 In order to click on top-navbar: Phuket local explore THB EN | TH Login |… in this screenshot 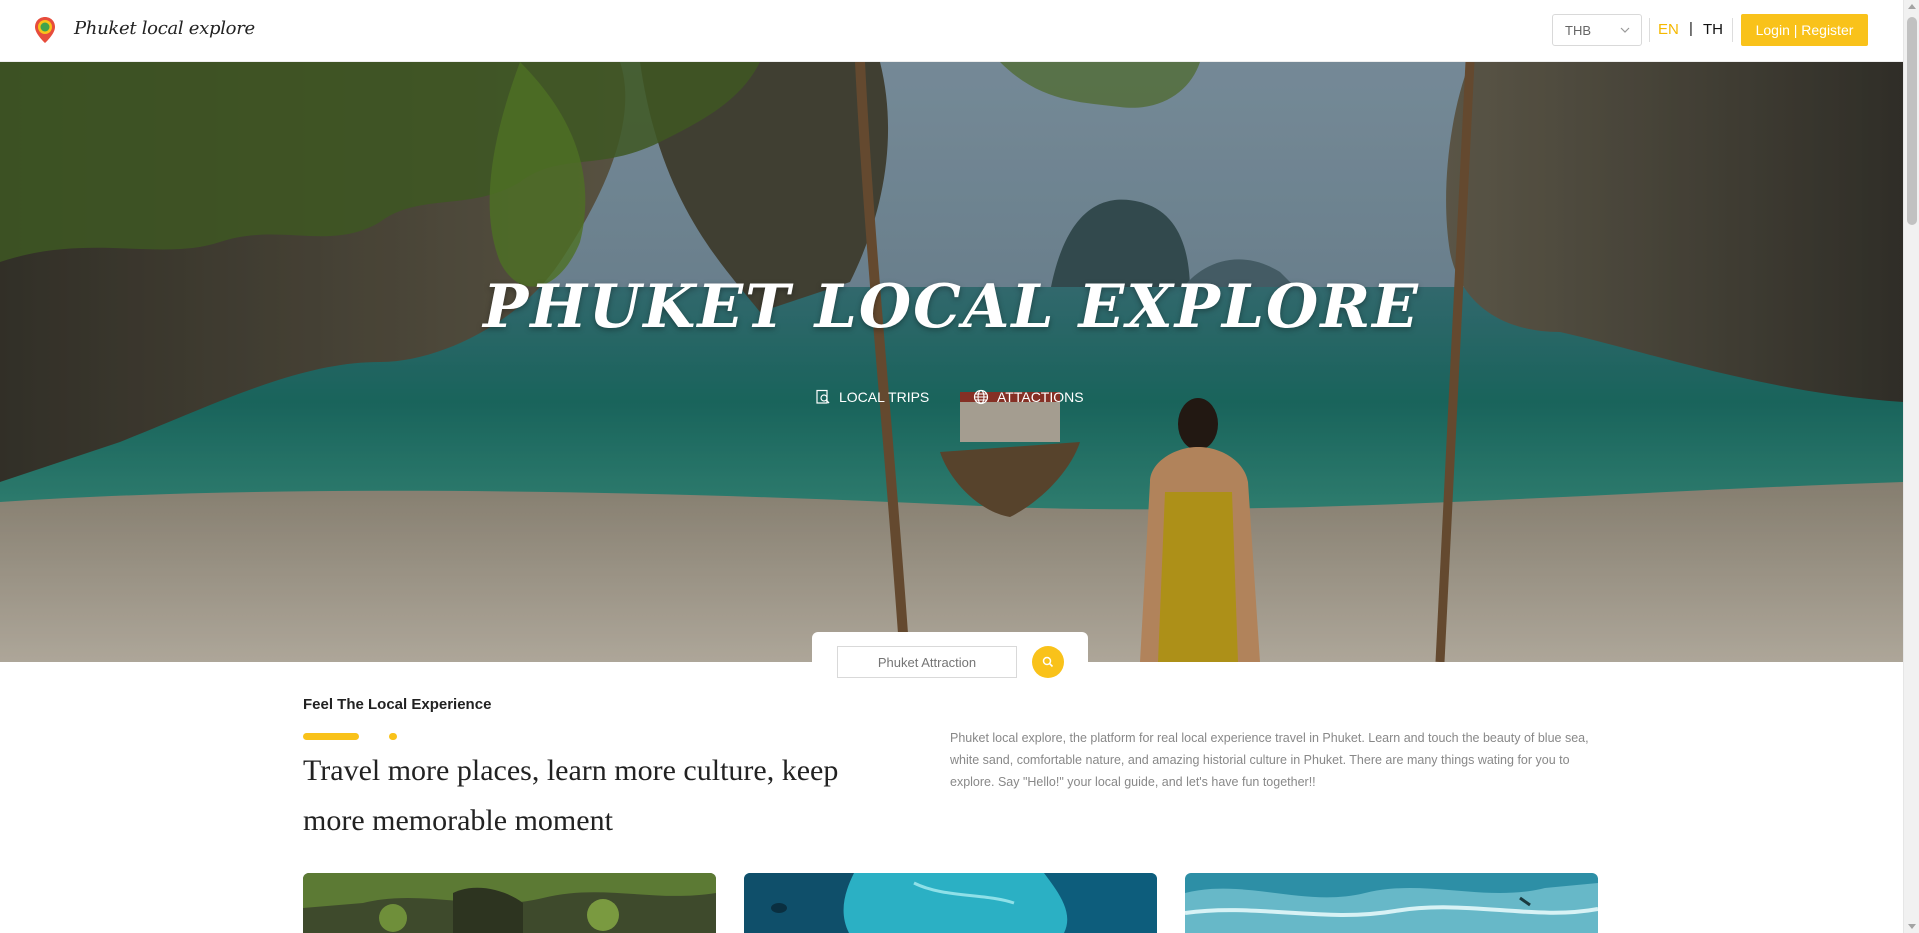, I will do `click(951, 31)`.